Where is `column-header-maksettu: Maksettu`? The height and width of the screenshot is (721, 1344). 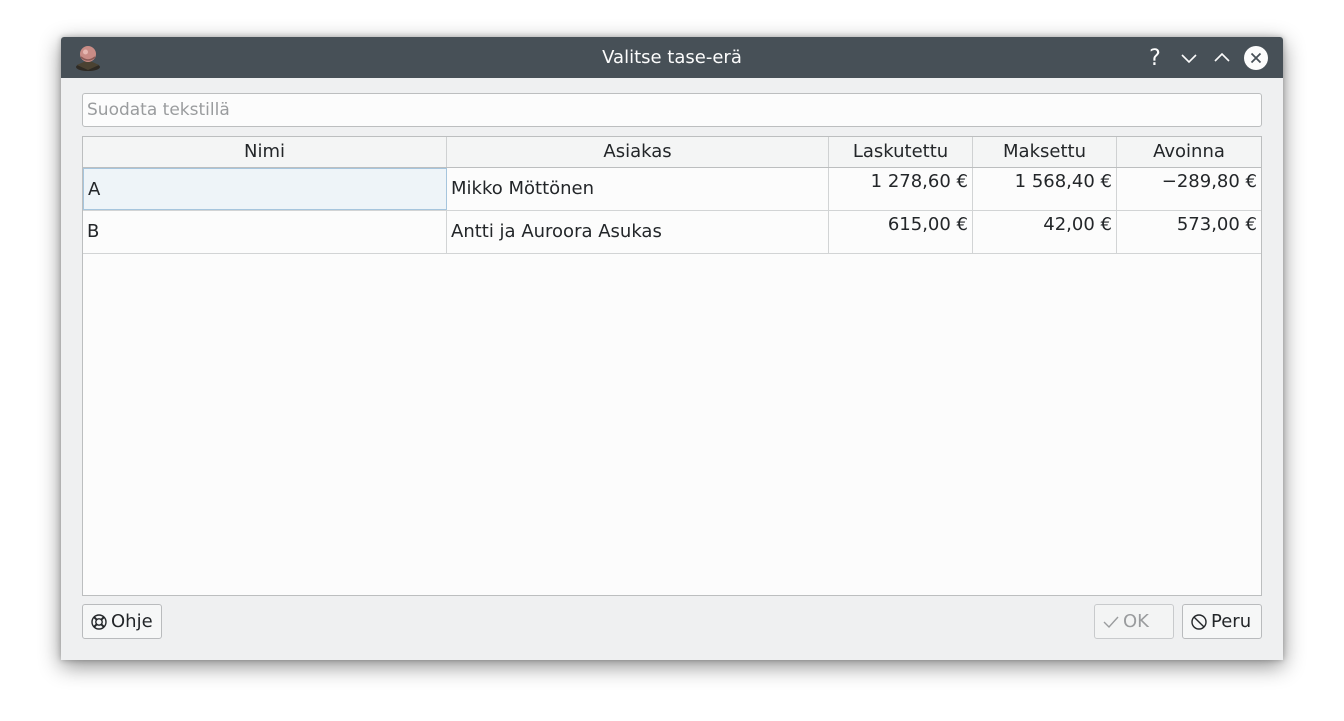 column-header-maksettu: Maksettu is located at coordinates (1045, 152).